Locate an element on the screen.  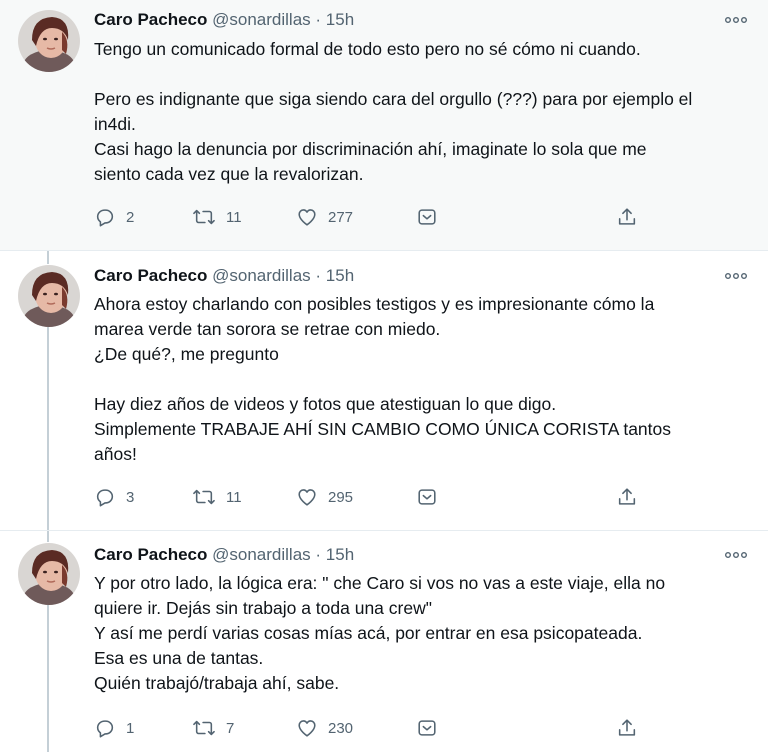
action-bar: 2 11 277 is located at coordinates (374, 217).